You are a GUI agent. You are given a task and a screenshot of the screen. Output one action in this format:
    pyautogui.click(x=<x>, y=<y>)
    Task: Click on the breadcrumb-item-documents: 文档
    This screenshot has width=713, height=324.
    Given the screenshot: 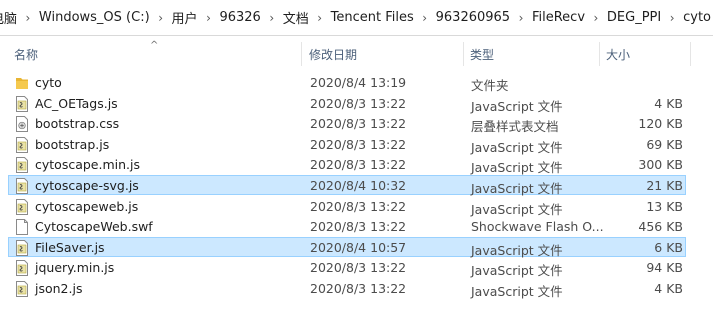 What is the action you would take?
    pyautogui.click(x=296, y=17)
    